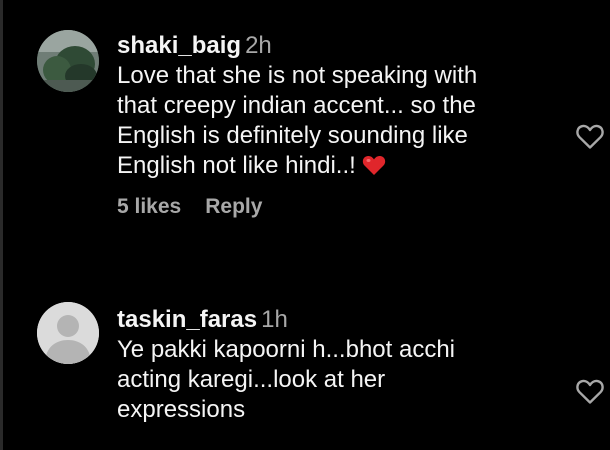 Image resolution: width=610 pixels, height=450 pixels. What do you see at coordinates (233, 206) in the screenshot?
I see `reply-button: Reply` at bounding box center [233, 206].